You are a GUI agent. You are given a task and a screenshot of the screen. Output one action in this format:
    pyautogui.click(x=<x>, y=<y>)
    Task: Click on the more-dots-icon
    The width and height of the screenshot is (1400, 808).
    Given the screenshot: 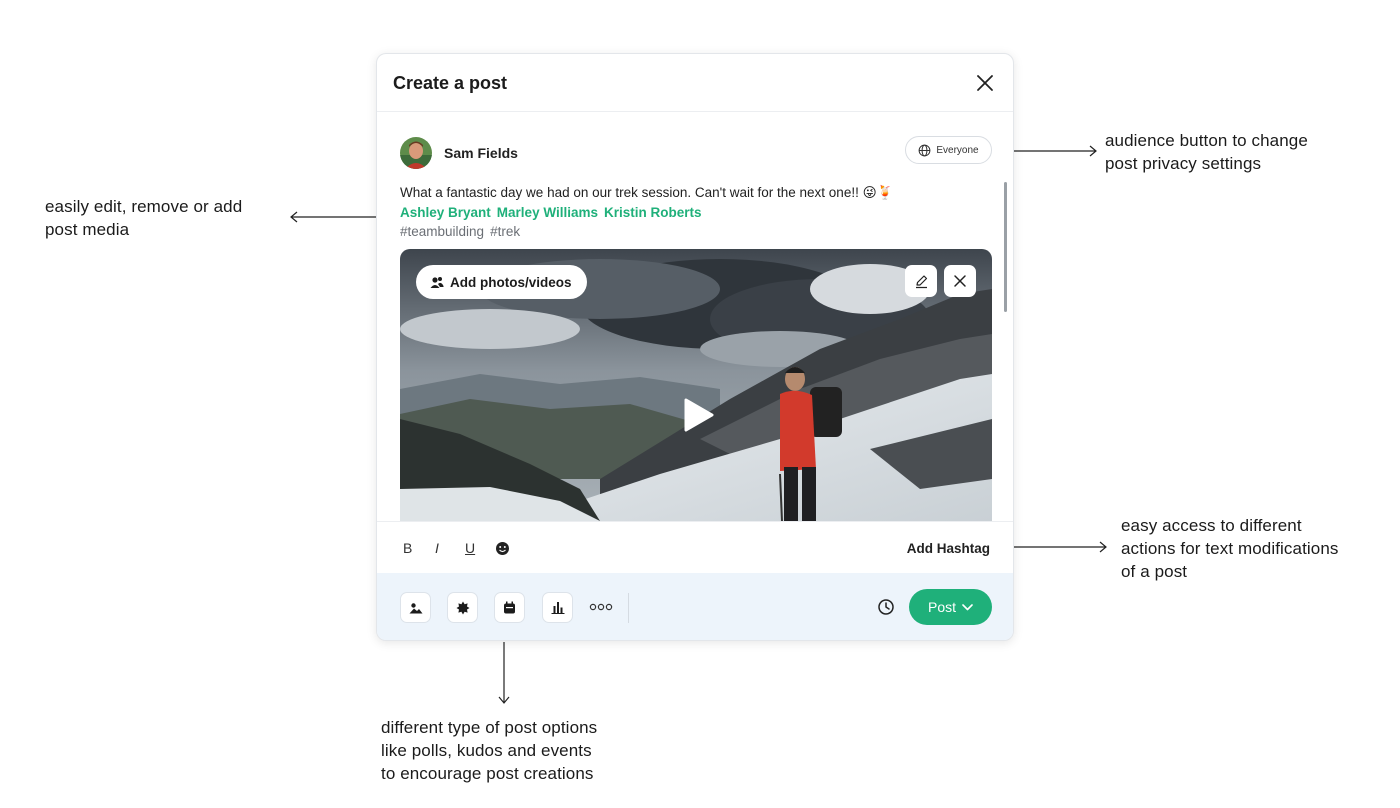 What is the action you would take?
    pyautogui.click(x=601, y=607)
    